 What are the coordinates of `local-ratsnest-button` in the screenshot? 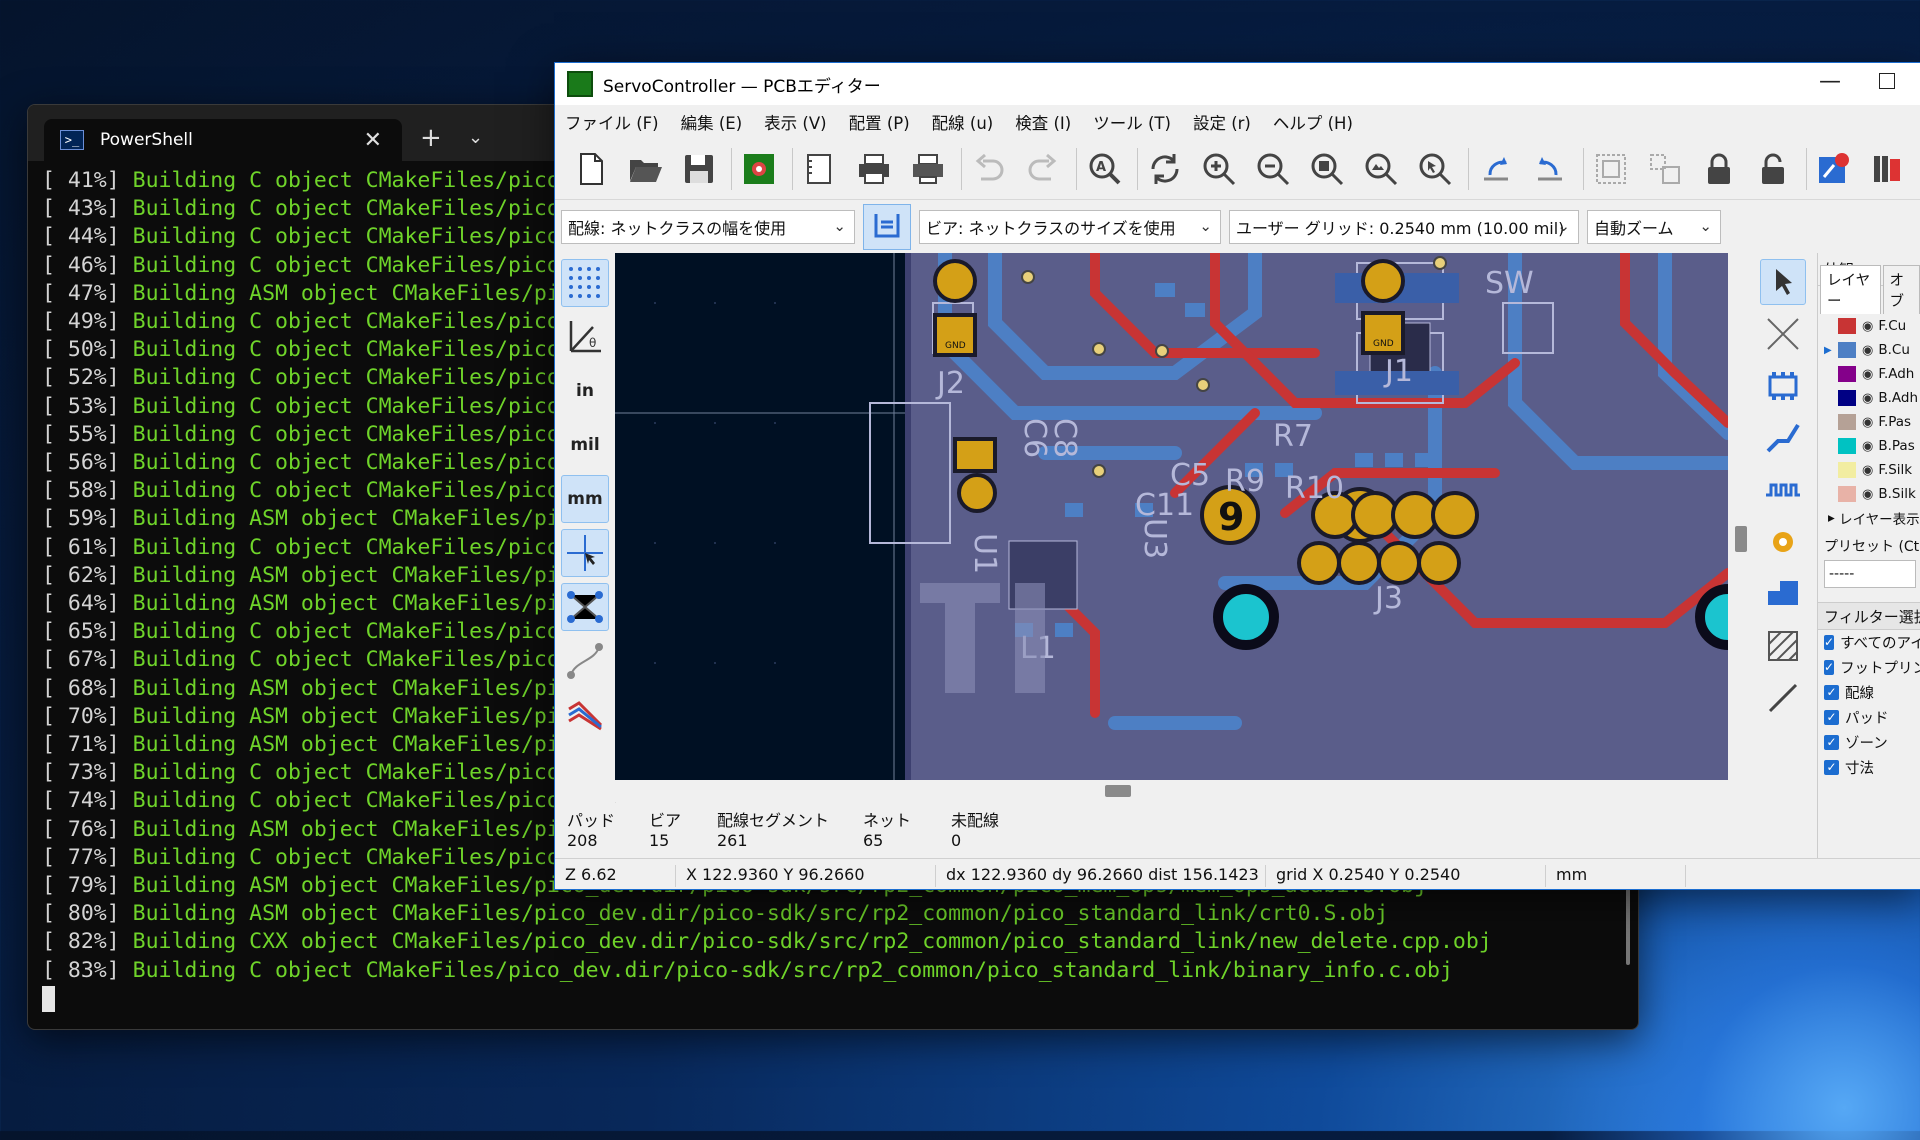 It's located at (1783, 334).